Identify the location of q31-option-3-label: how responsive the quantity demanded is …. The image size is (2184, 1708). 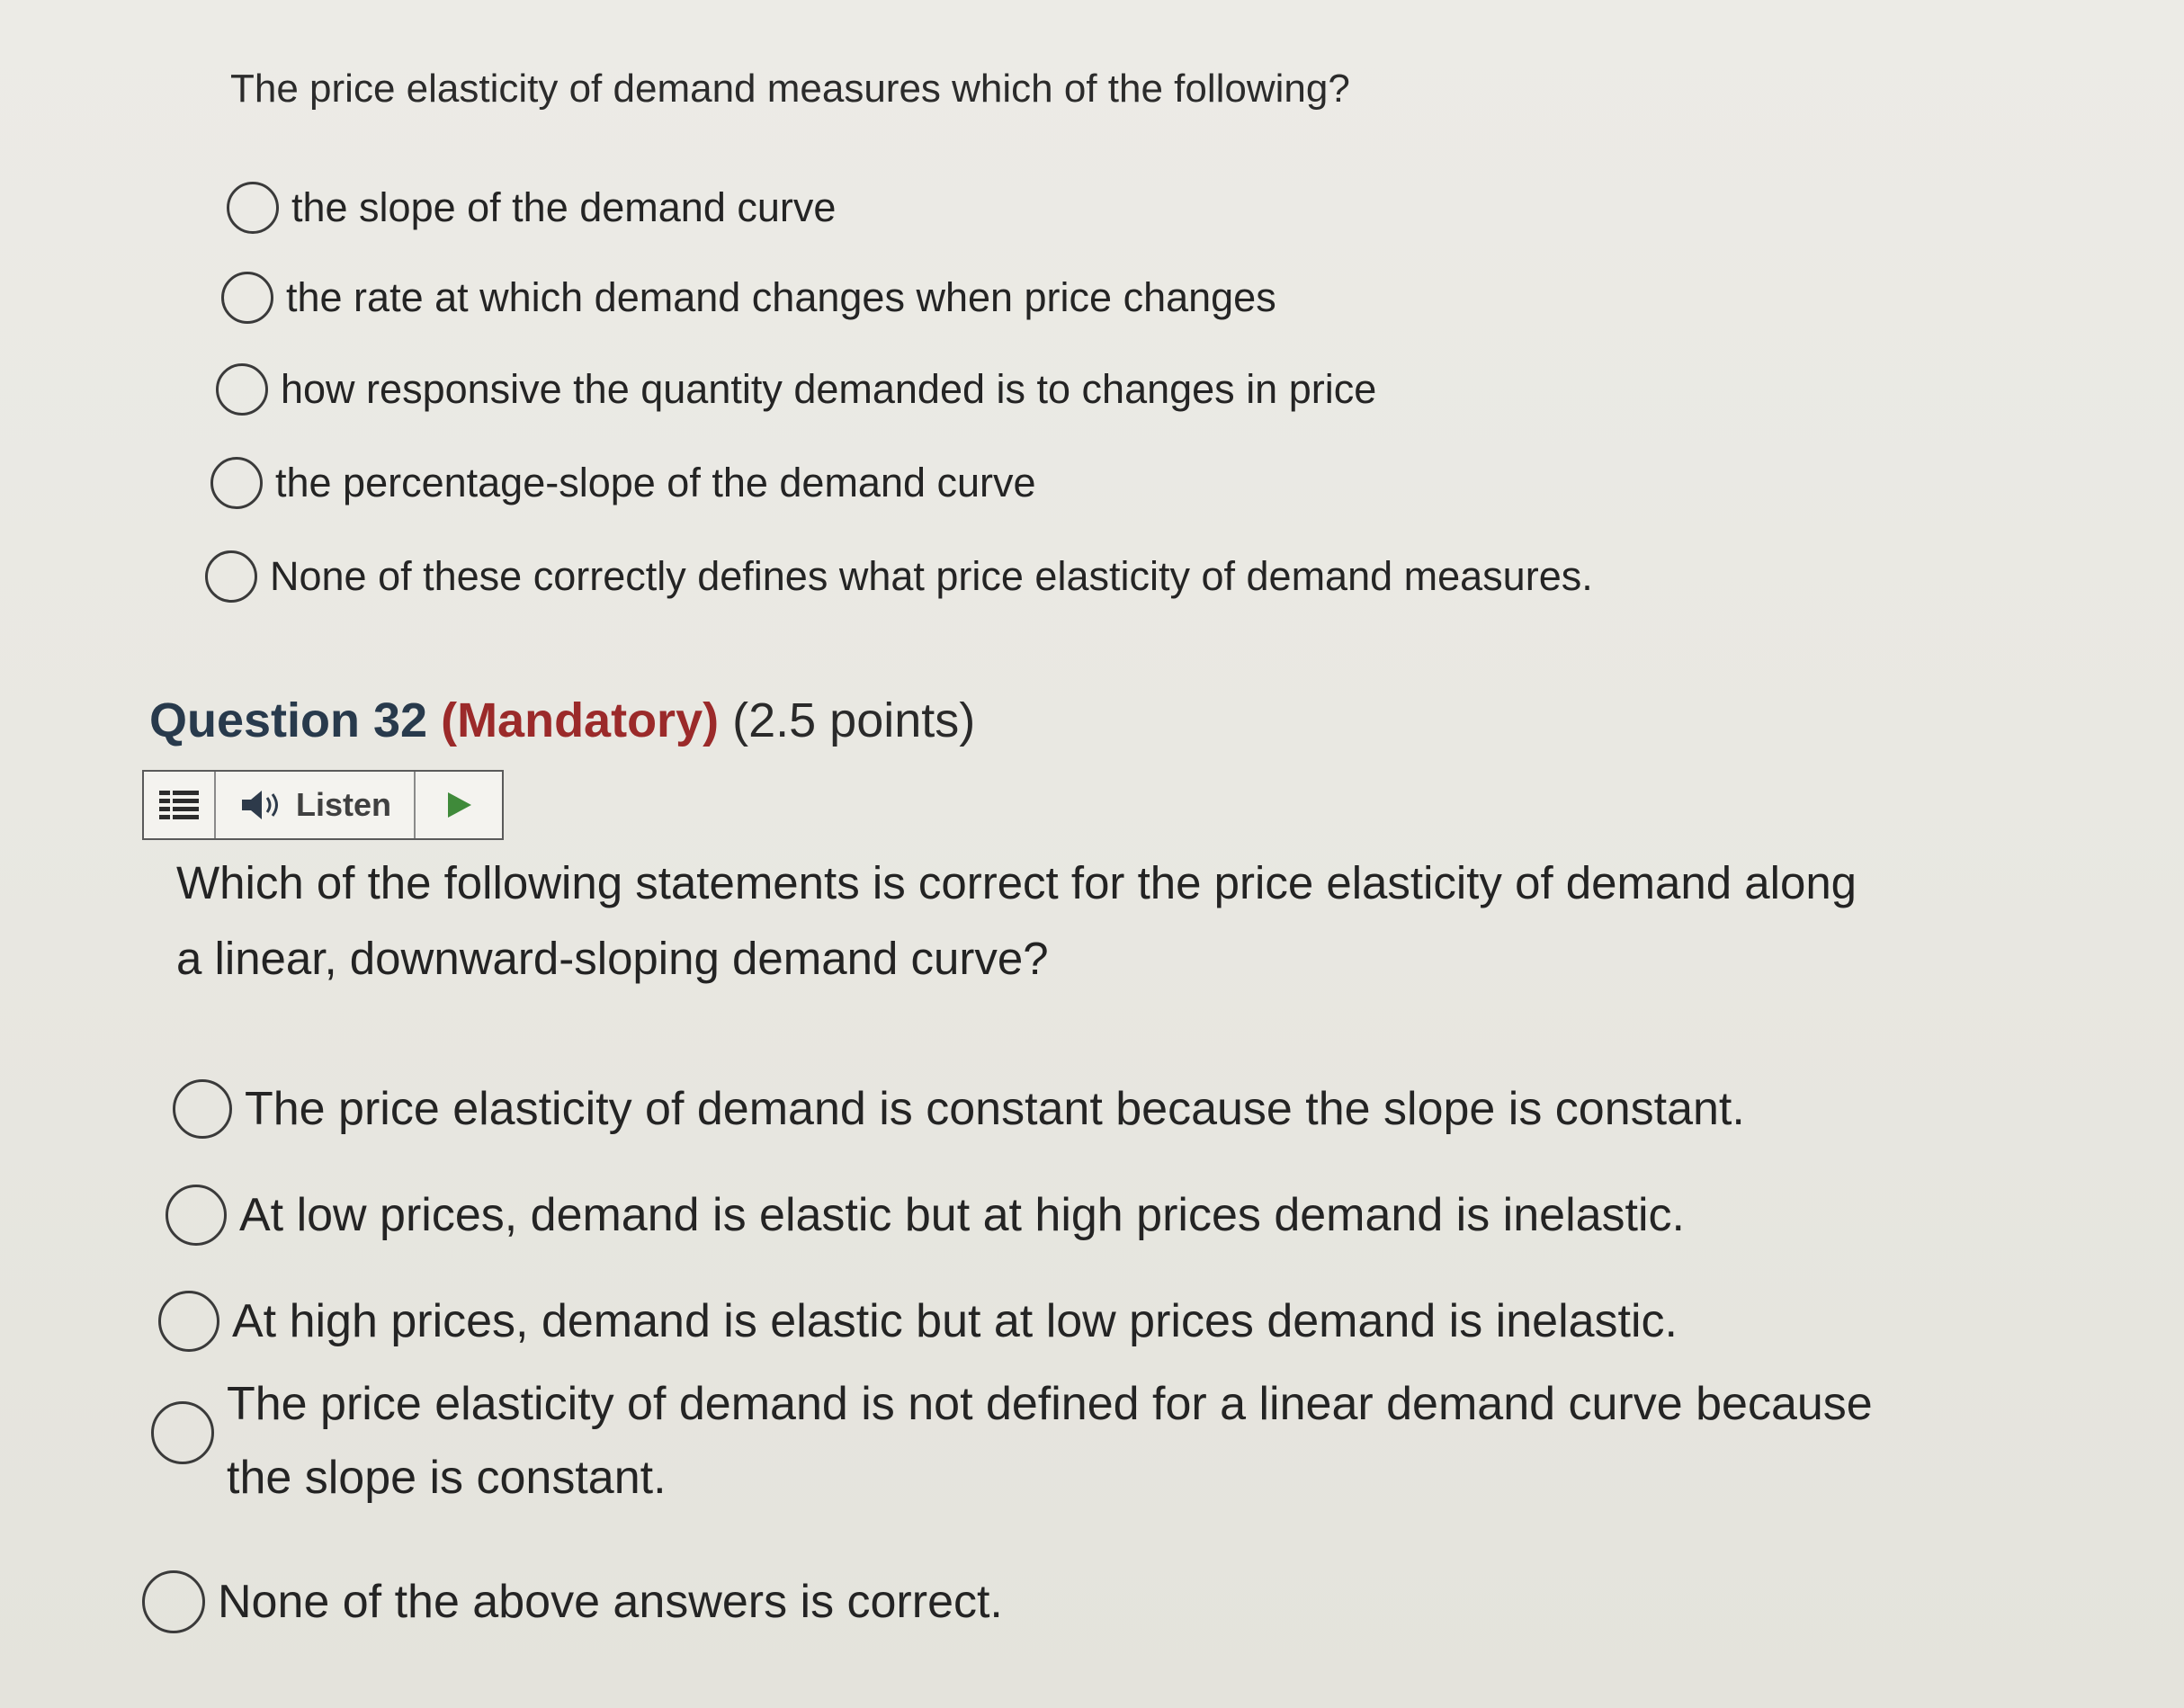
(829, 389).